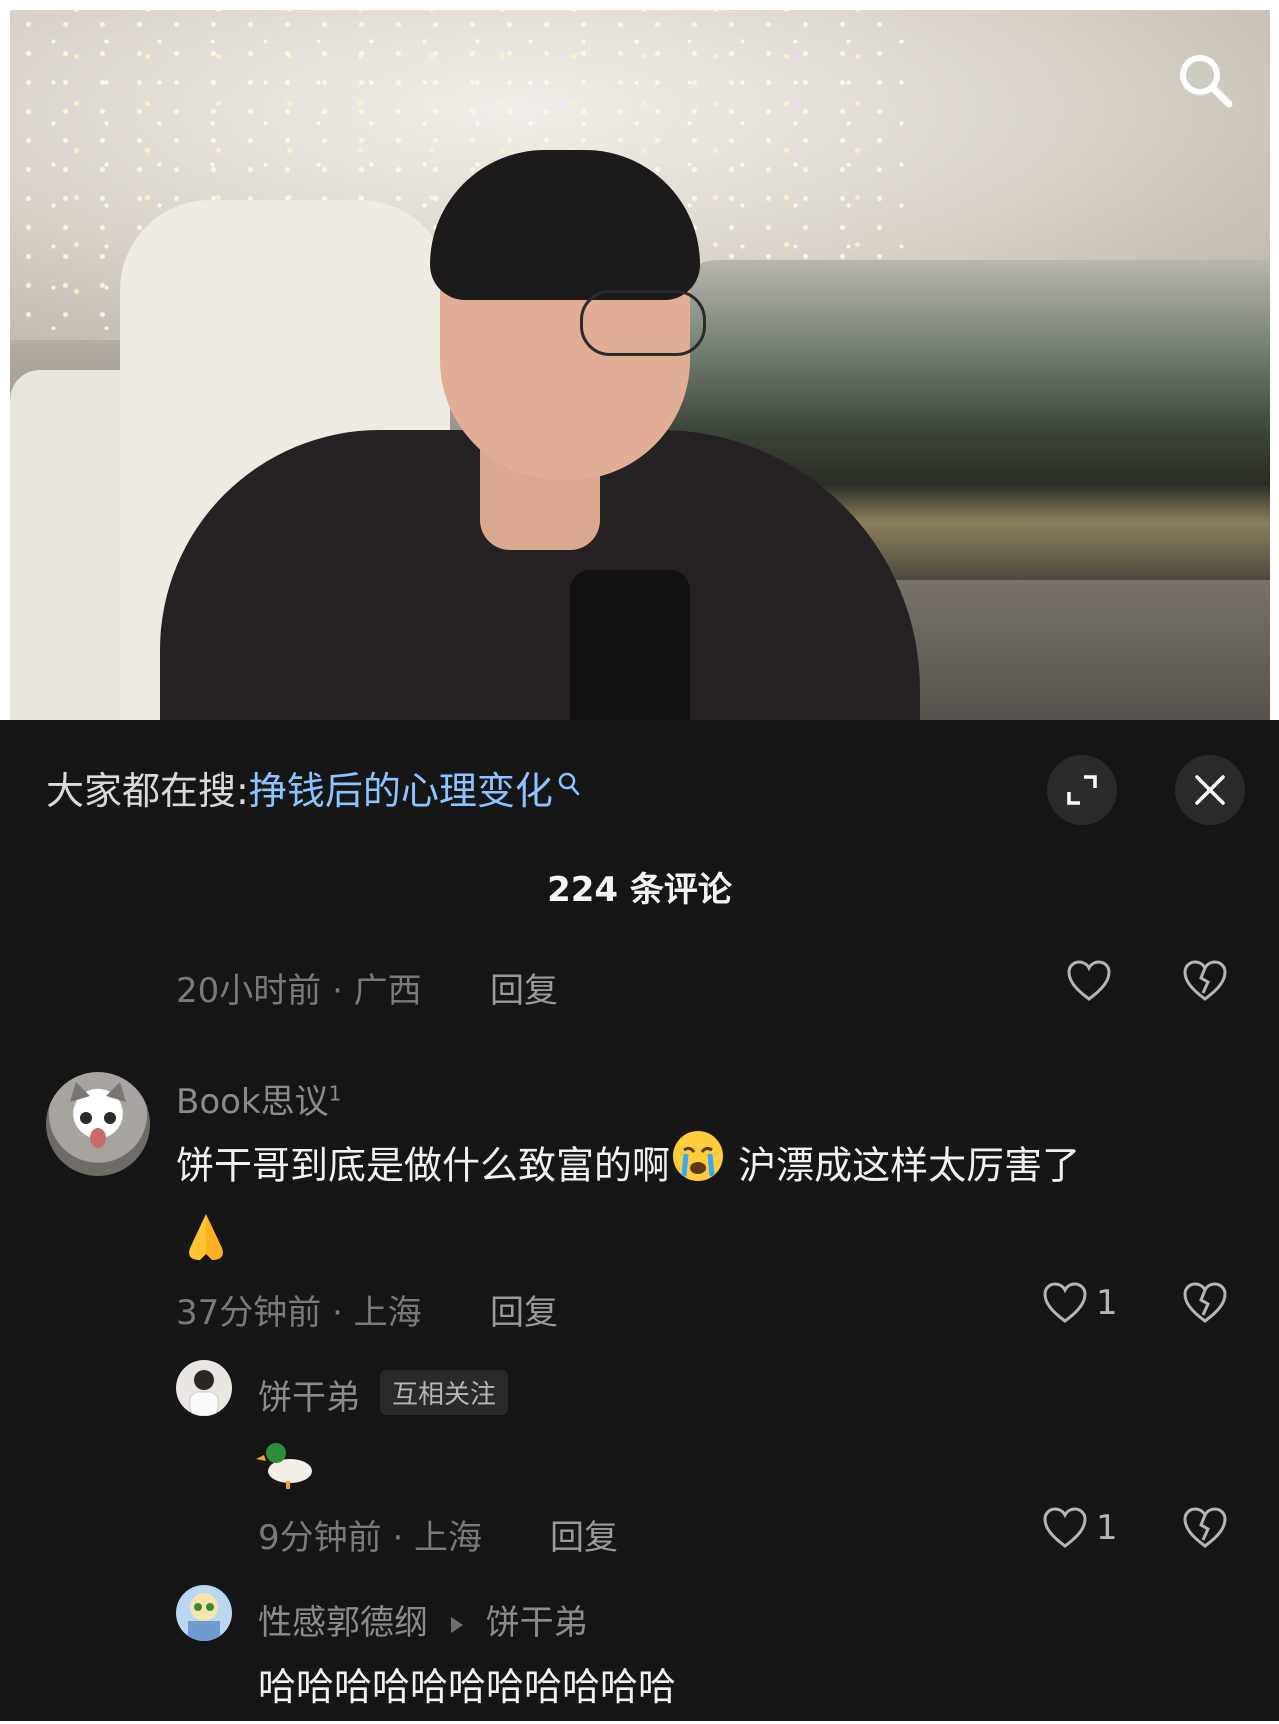  What do you see at coordinates (643, 323) in the screenshot?
I see `glasses` at bounding box center [643, 323].